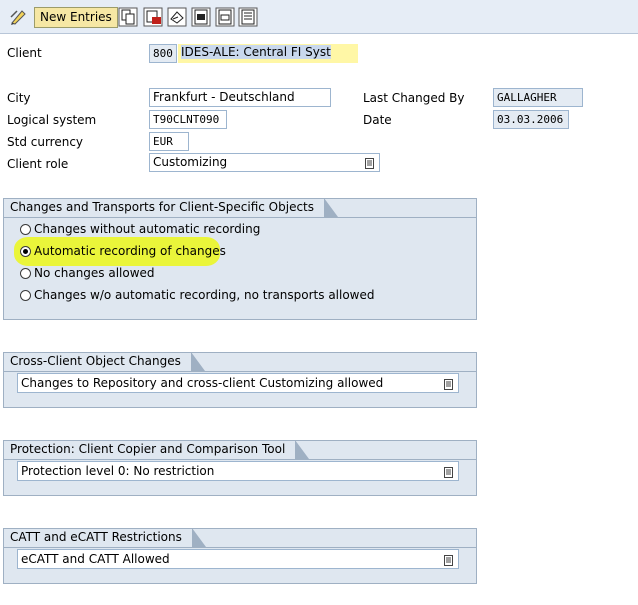 The image size is (638, 605). Describe the element at coordinates (190, 162) in the screenshot. I see `client-role-value: Customizing` at that location.